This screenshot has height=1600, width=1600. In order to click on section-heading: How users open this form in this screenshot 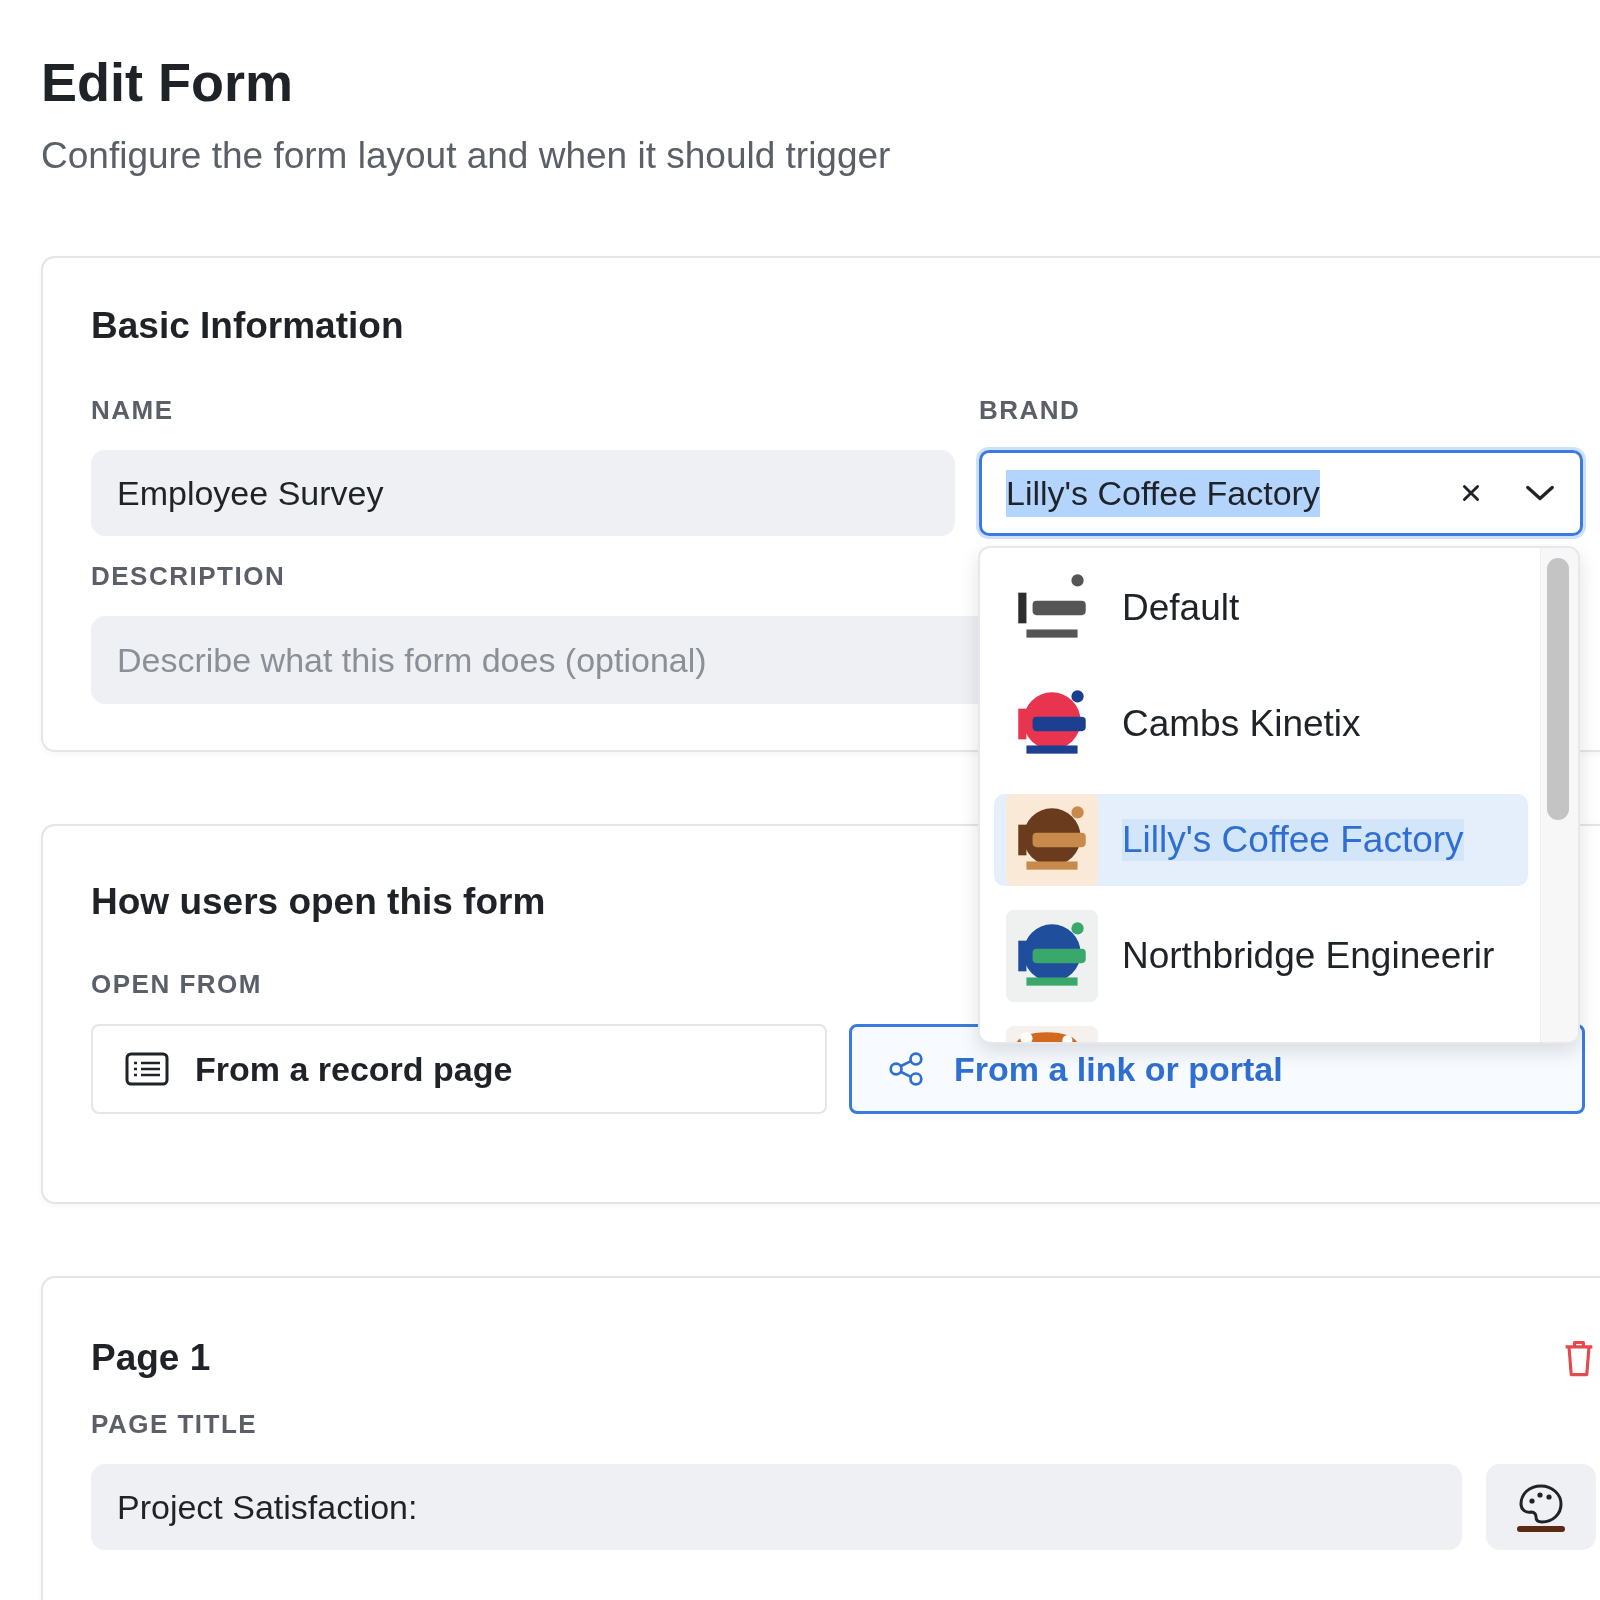, I will do `click(319, 902)`.